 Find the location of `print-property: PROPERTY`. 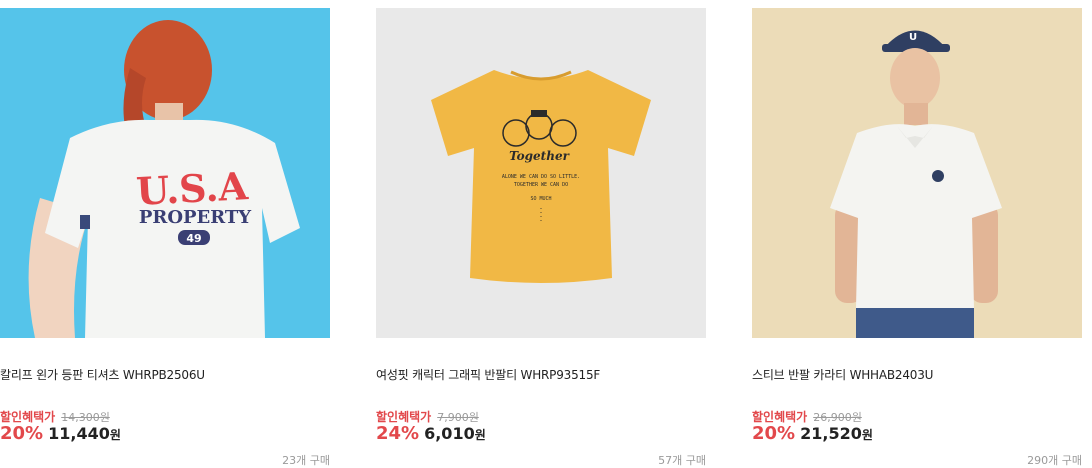

print-property: PROPERTY is located at coordinates (195, 217).